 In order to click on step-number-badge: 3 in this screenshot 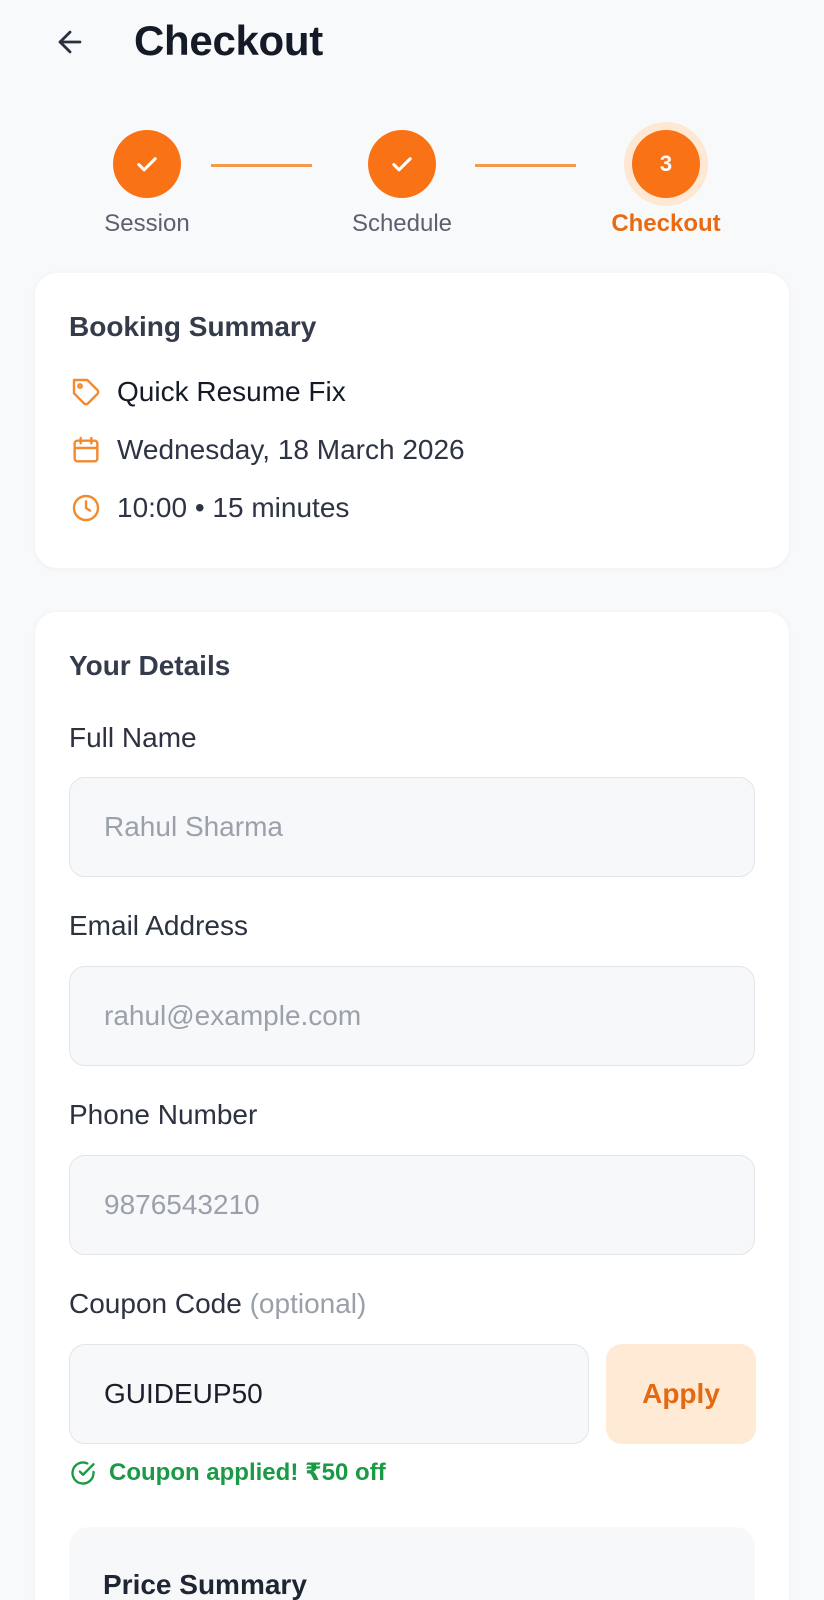, I will do `click(666, 164)`.